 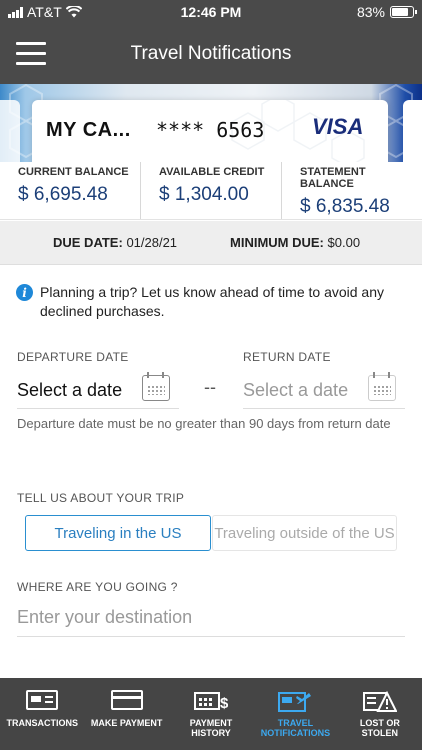 I want to click on tab-travel-notifications: TRAVEL NOTIFICATIONS, so click(x=295, y=714).